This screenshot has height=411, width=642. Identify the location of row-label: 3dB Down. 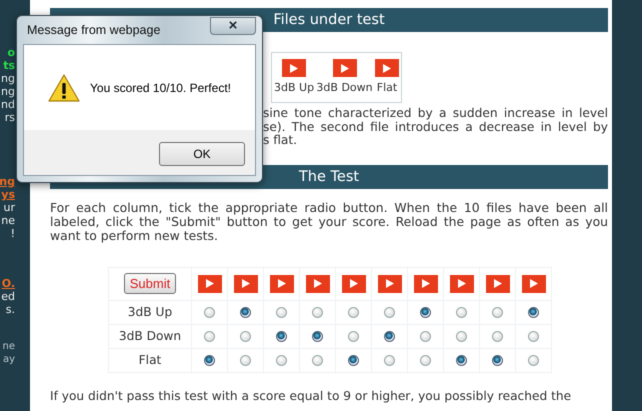
(150, 336).